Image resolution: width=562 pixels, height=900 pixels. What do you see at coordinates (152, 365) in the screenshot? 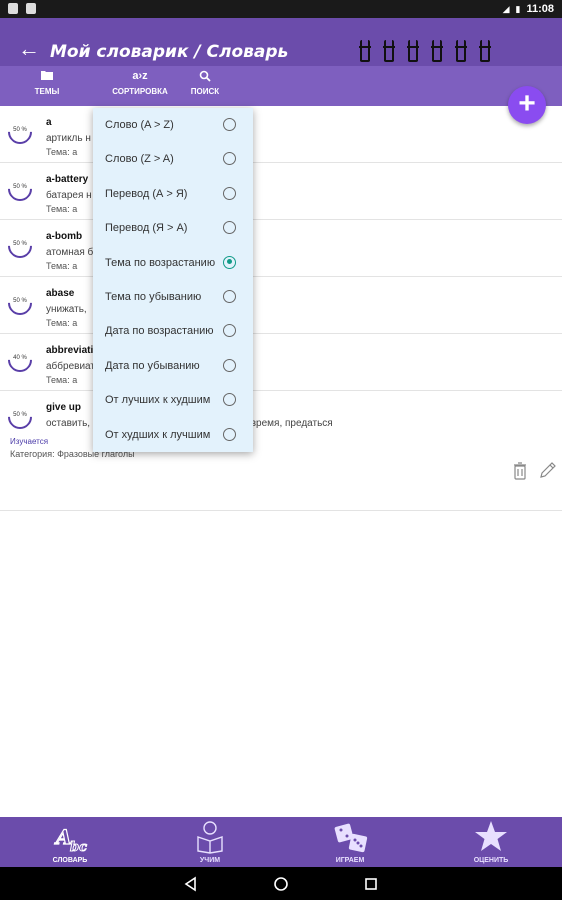
I see `sort-option-label: Дата по убыванию` at bounding box center [152, 365].